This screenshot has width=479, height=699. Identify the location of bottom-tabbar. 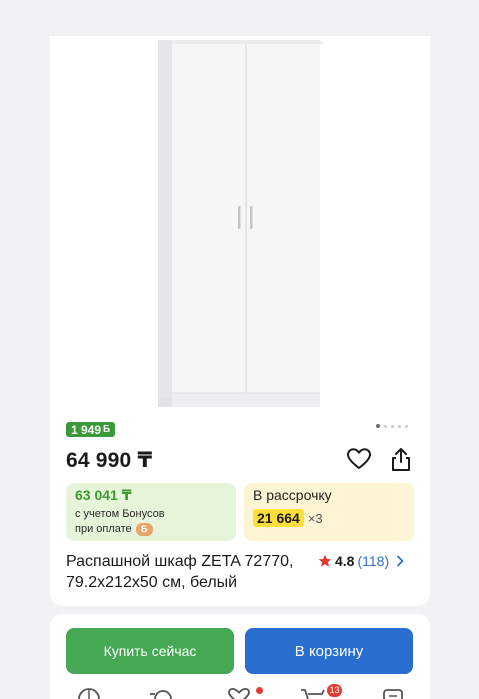
(239, 692).